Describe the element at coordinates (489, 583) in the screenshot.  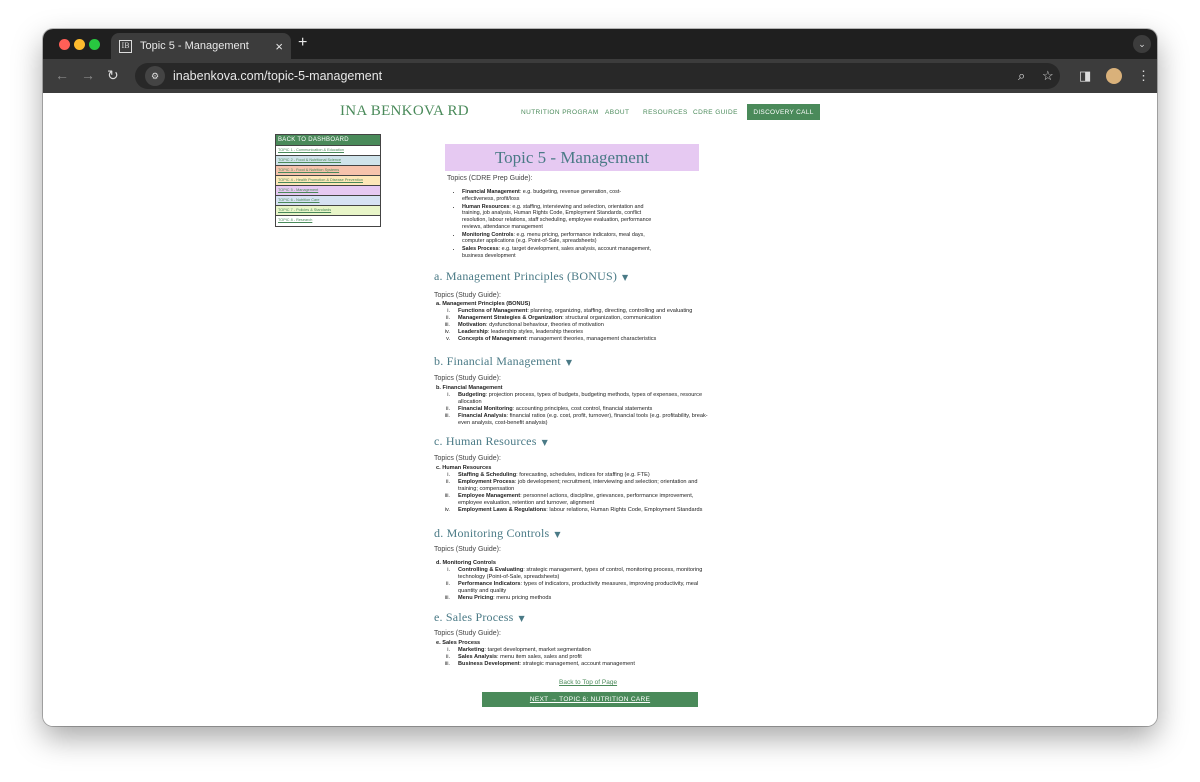
I see `item-title: Performance Indicators` at that location.